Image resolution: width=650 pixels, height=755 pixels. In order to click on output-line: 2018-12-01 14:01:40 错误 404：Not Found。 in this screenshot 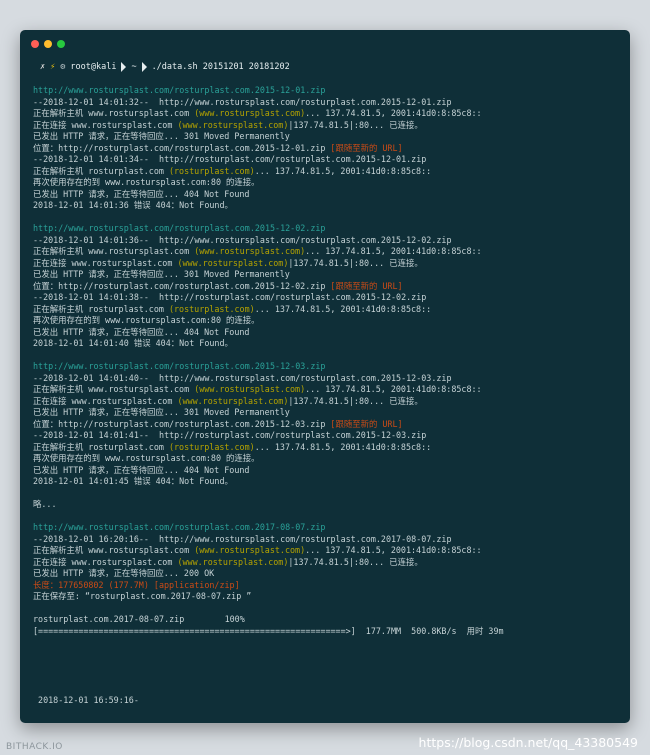, I will do `click(327, 344)`.